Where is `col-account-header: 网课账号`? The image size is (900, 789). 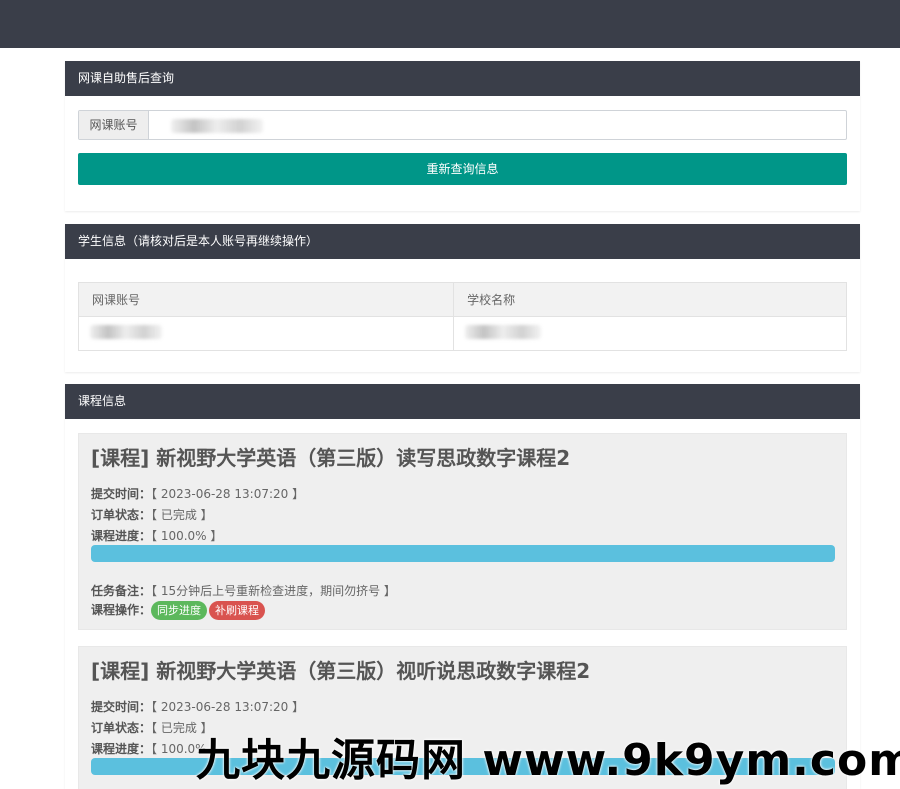
col-account-header: 网课账号 is located at coordinates (266, 299).